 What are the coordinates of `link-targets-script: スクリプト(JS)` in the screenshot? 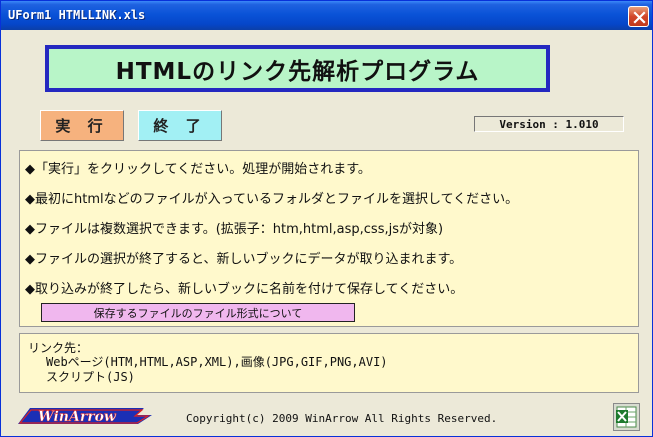 It's located at (90, 377).